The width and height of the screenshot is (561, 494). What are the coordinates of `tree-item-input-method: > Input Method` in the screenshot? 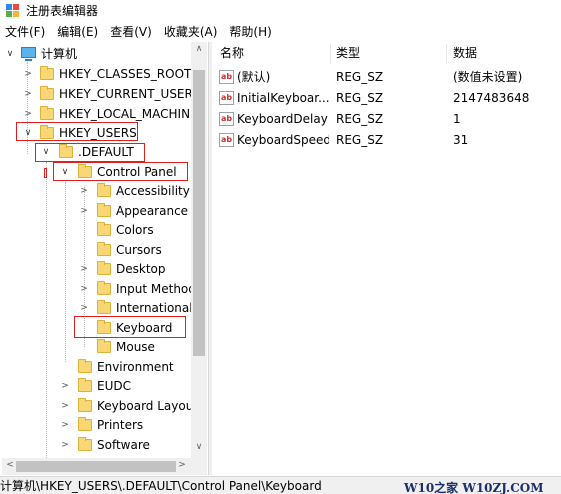 It's located at (99, 289).